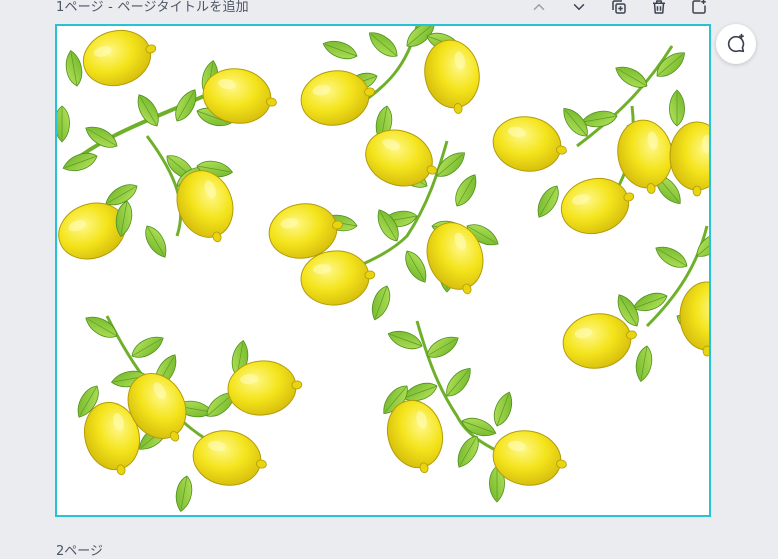 The image size is (778, 559). What do you see at coordinates (79, 549) in the screenshot?
I see `next-page-title: 2ページ` at bounding box center [79, 549].